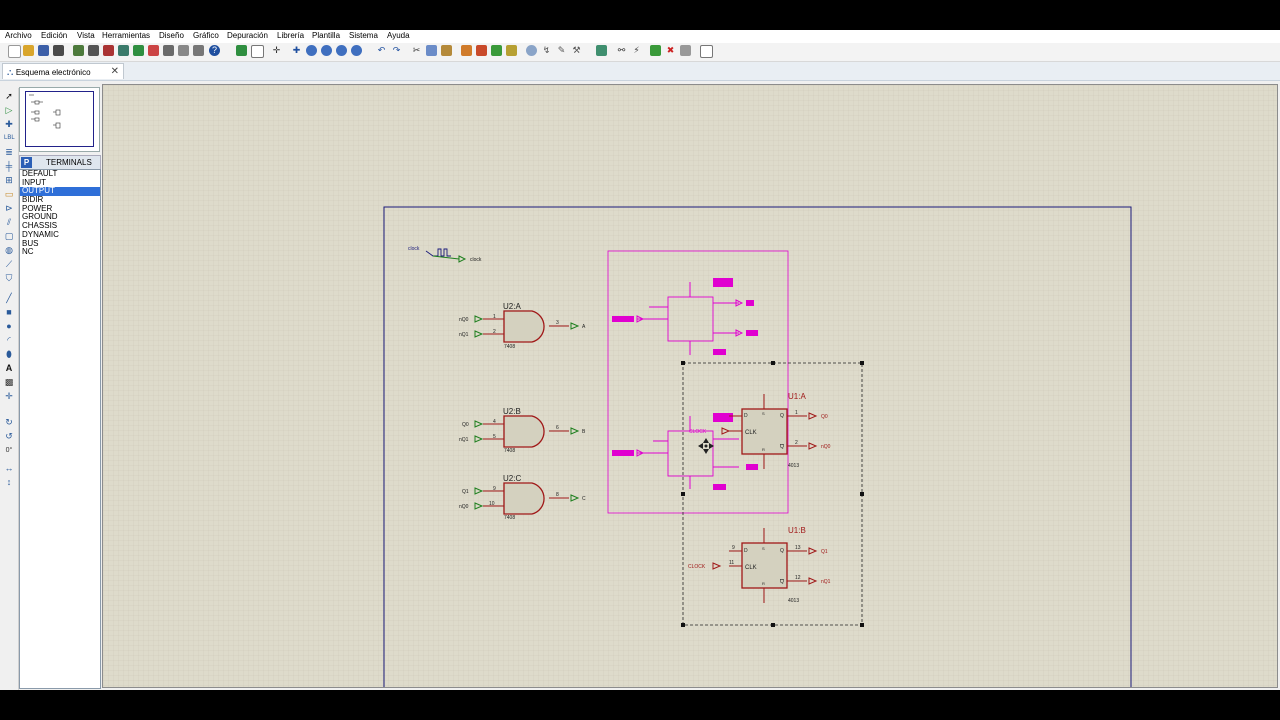  Describe the element at coordinates (86, 35) in the screenshot. I see `menu-vista: Vista` at that location.